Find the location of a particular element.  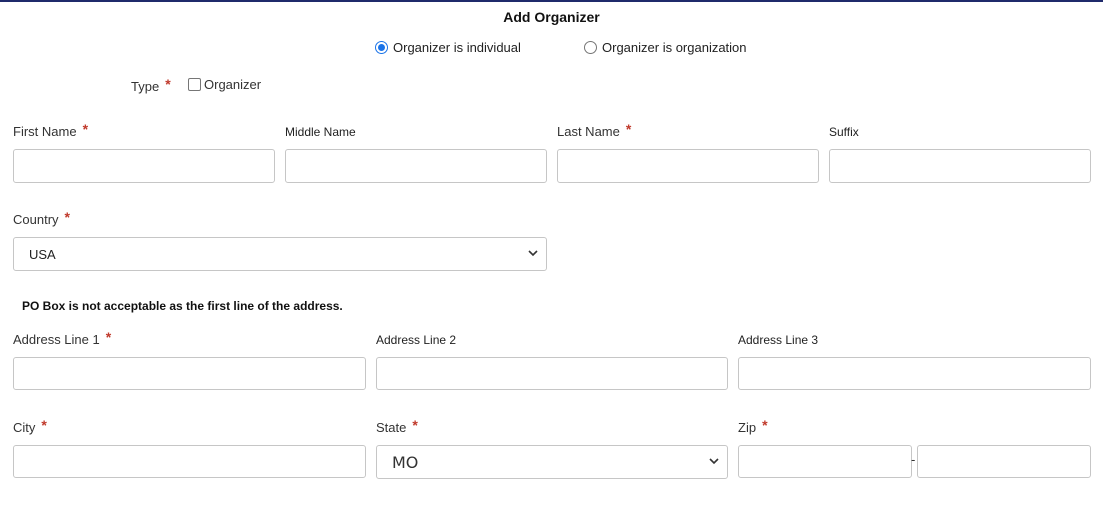

radio-organizer-organization: Organizer is organization is located at coordinates (665, 47).